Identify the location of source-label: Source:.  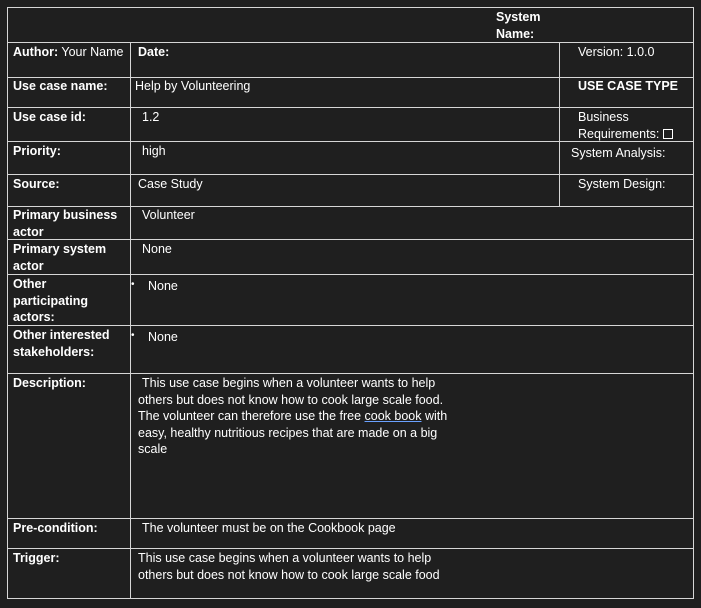
(36, 184).